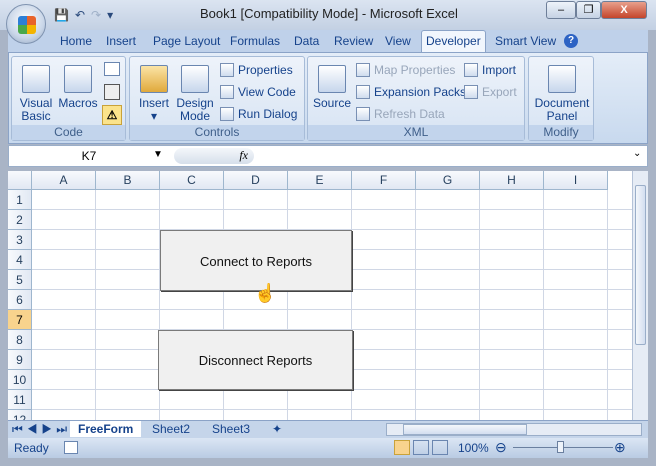  Describe the element at coordinates (31, 448) in the screenshot. I see `status-ready: Ready` at that location.